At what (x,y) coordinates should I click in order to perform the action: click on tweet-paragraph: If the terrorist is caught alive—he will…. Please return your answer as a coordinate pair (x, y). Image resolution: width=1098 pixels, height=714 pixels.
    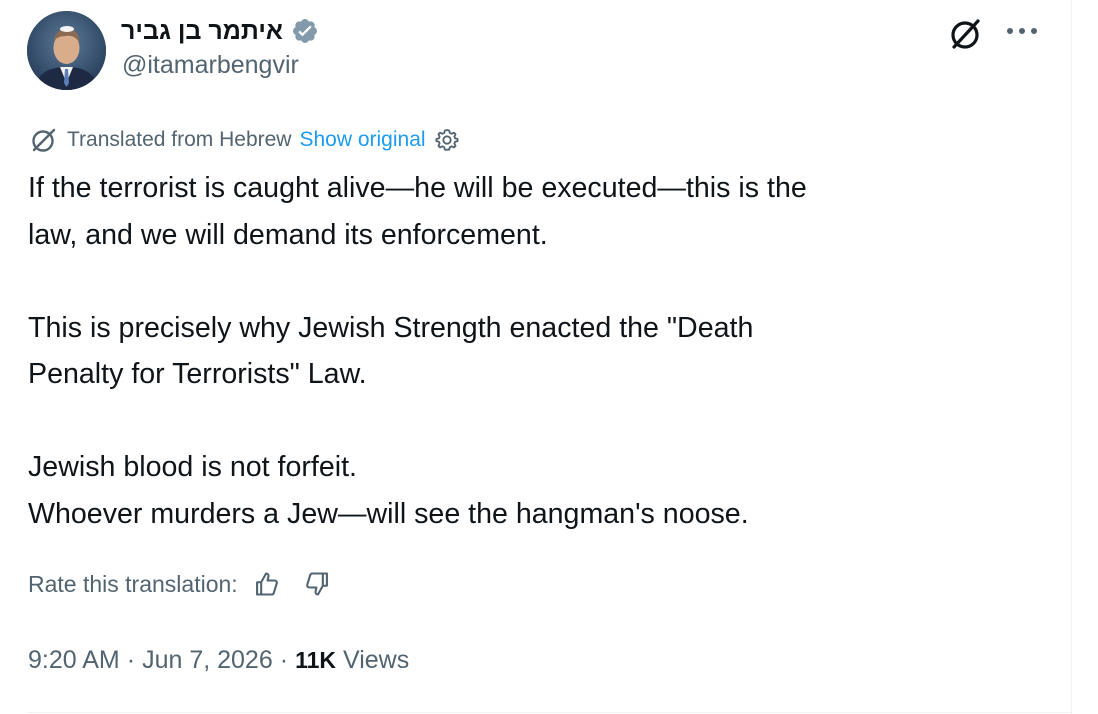
    Looking at the image, I should click on (543, 211).